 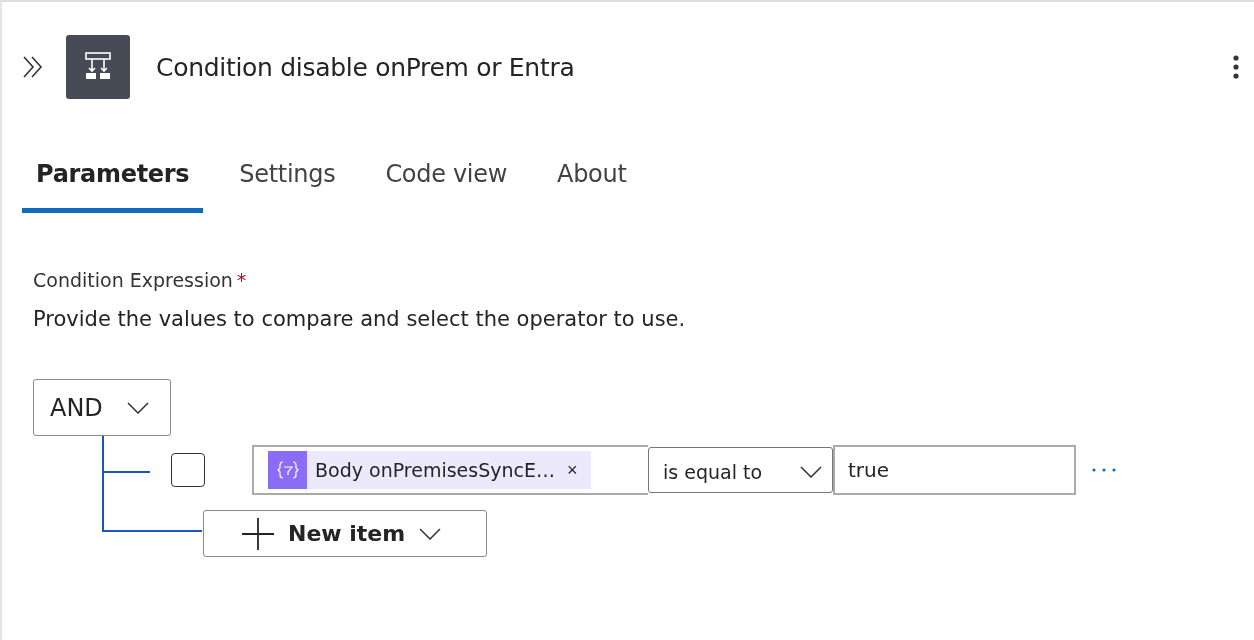 I want to click on value-input: true, so click(x=954, y=470).